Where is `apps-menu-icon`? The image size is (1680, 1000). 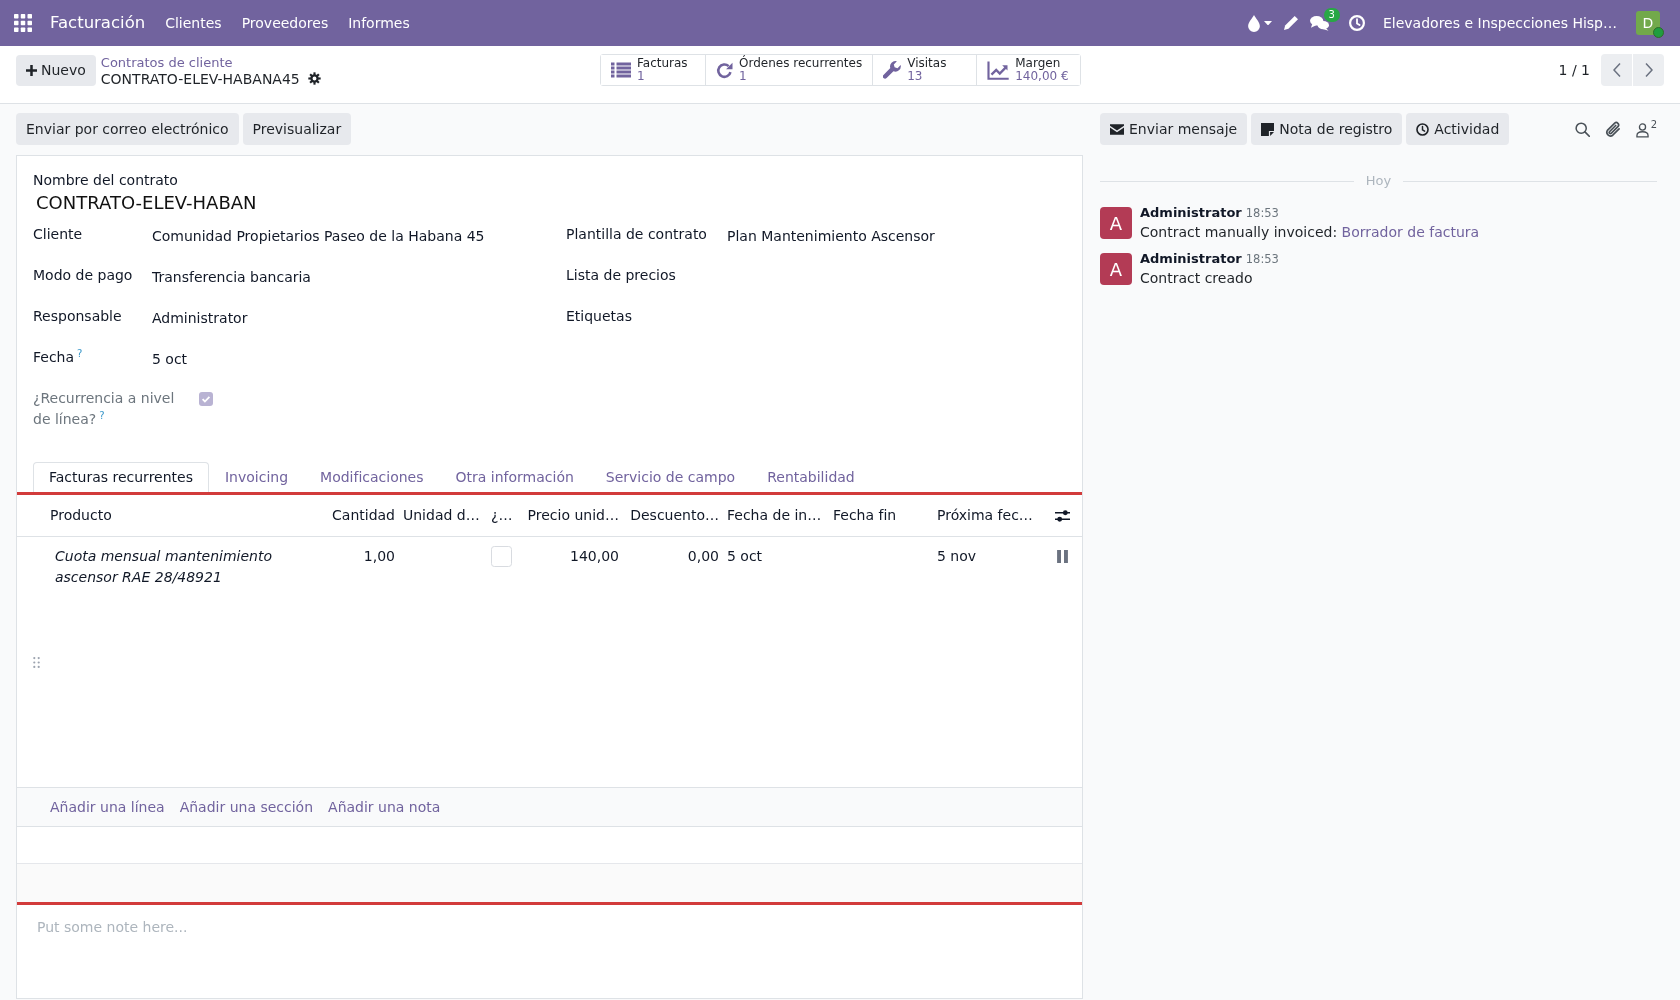 apps-menu-icon is located at coordinates (23, 23).